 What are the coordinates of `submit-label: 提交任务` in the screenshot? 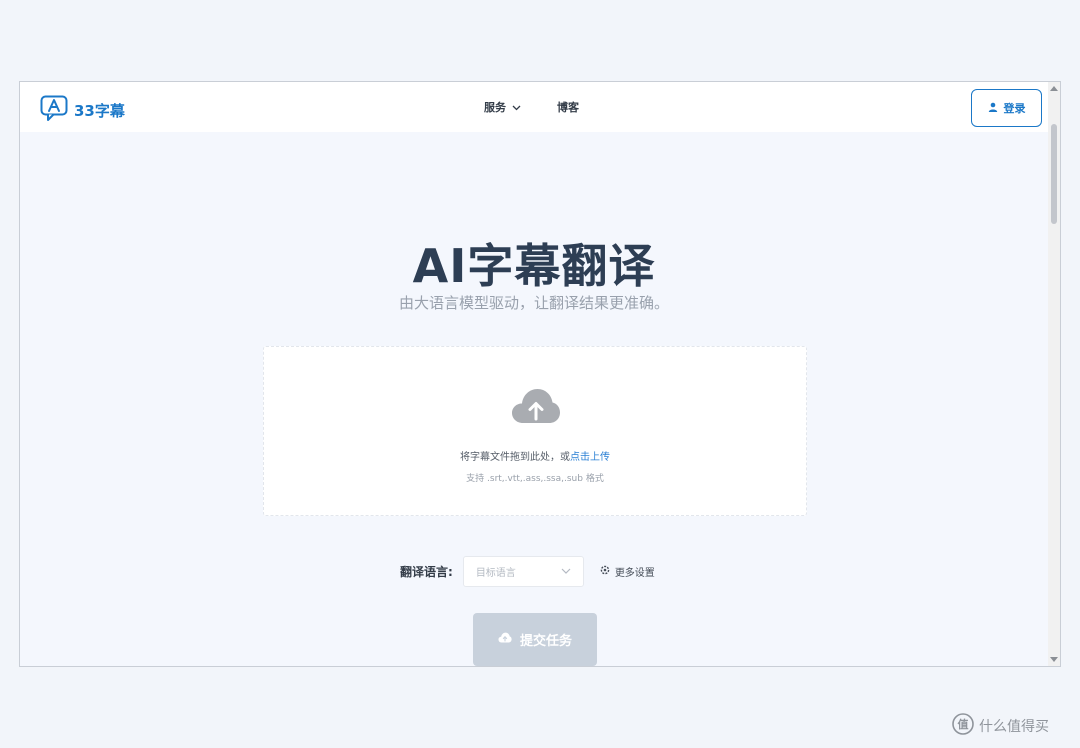 It's located at (545, 641).